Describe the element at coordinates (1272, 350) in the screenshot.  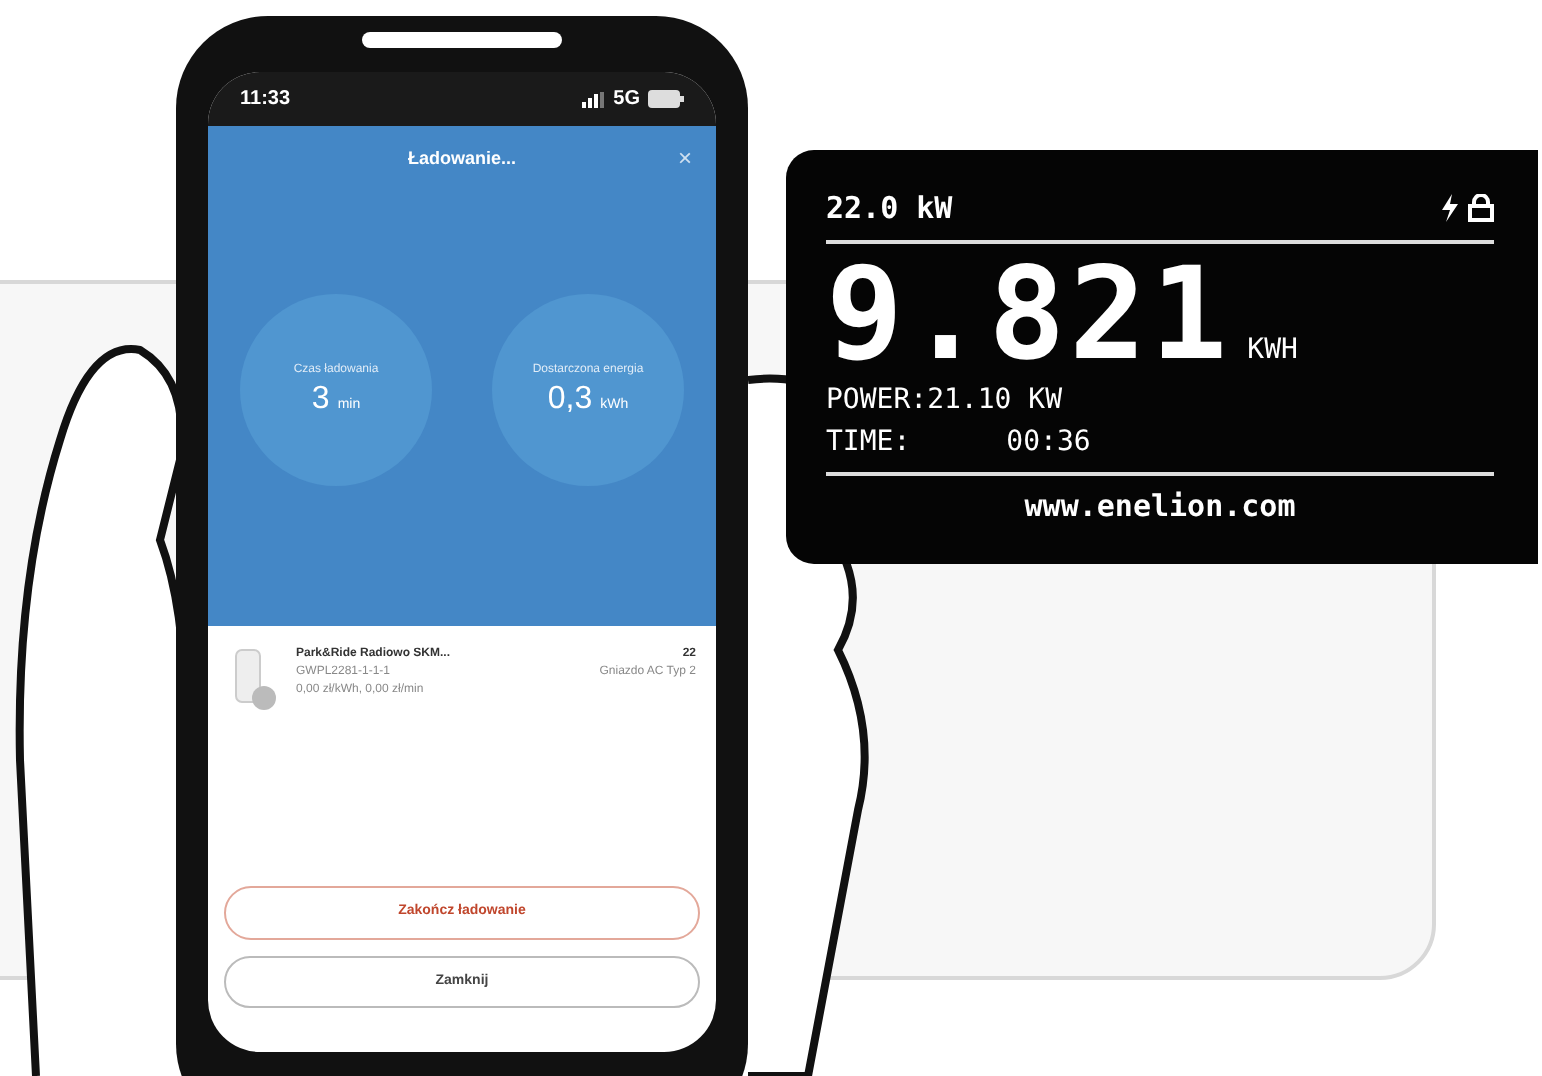
I see `energy-unit: KWH` at that location.